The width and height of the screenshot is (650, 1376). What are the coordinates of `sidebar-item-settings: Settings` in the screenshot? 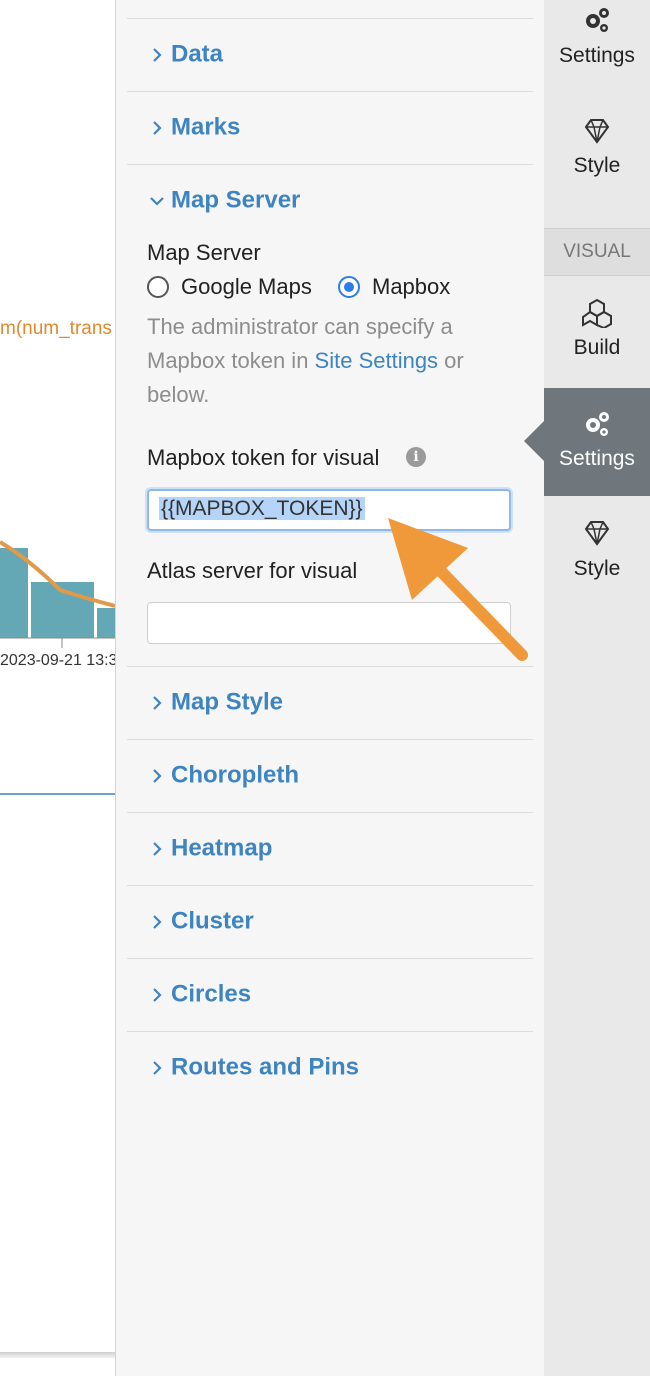 It's located at (597, 442).